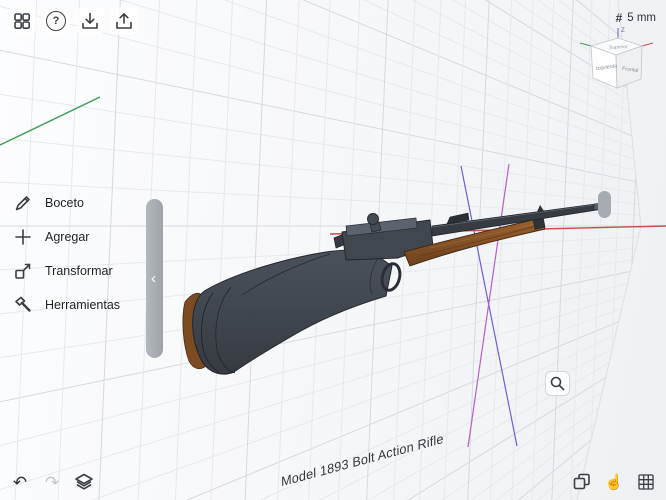 The image size is (666, 500). What do you see at coordinates (623, 31) in the screenshot?
I see `cube-z-label: Z` at bounding box center [623, 31].